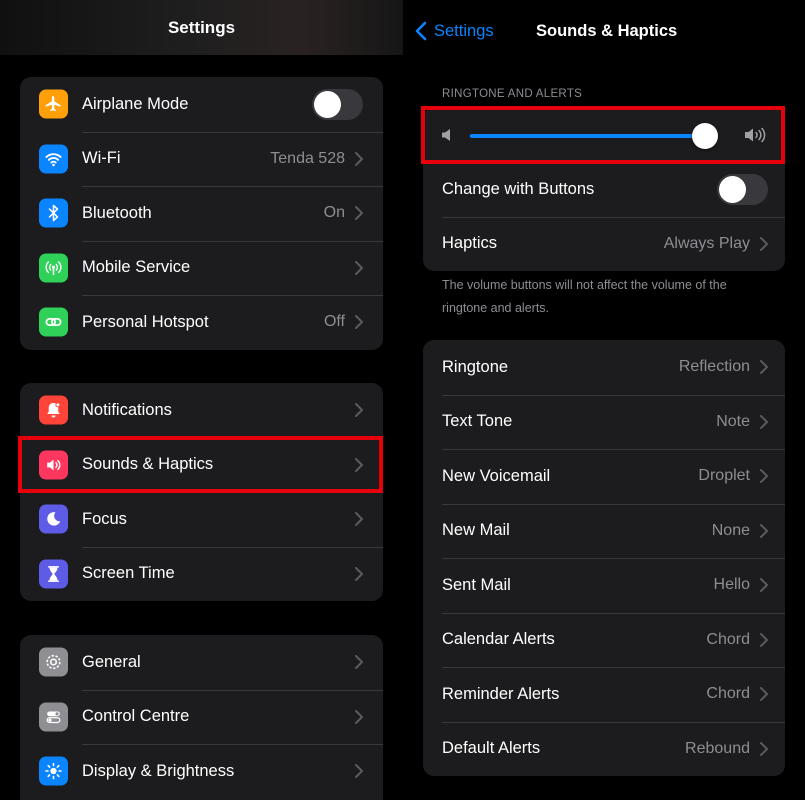 This screenshot has width=805, height=800. Describe the element at coordinates (201, 519) in the screenshot. I see `settings-item-focus: Focus` at that location.